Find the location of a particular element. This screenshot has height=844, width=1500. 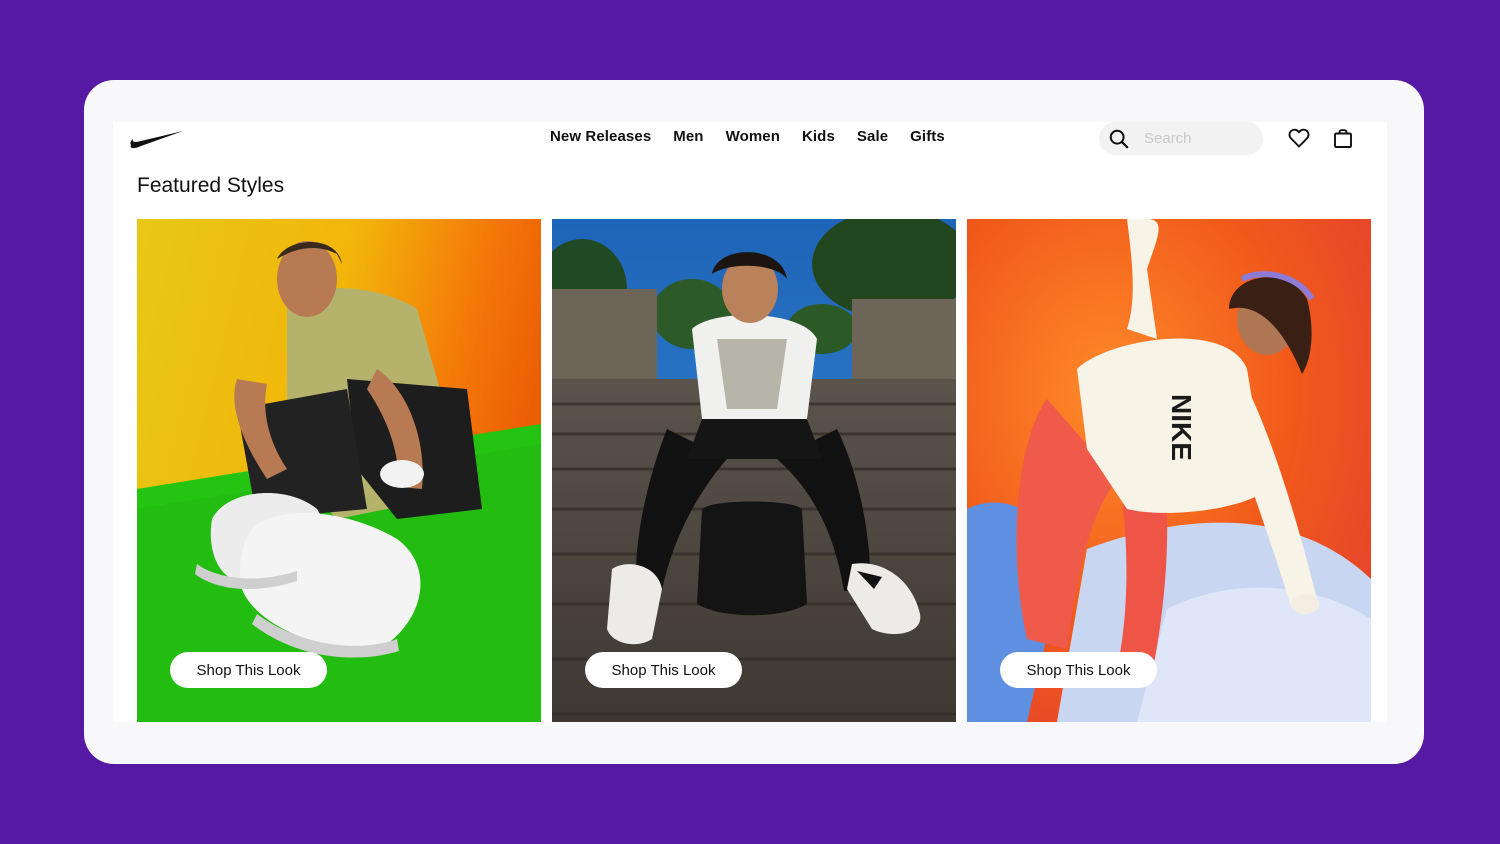

search-input is located at coordinates (1199, 138).